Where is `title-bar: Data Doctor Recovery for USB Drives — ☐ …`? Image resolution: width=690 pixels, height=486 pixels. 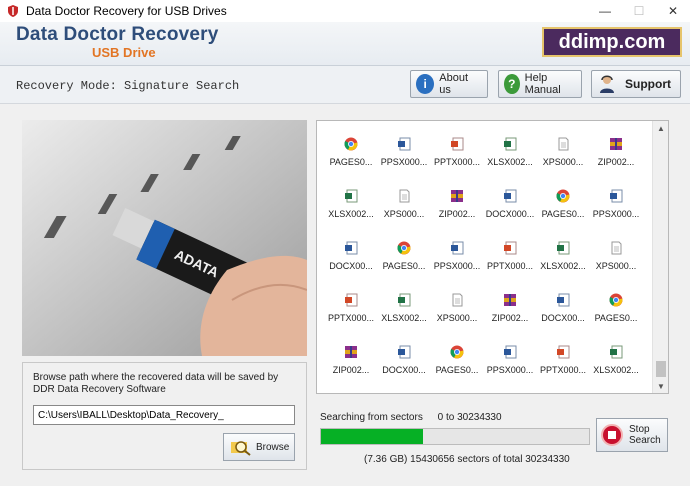 title-bar: Data Doctor Recovery for USB Drives — ☐ … is located at coordinates (345, 11).